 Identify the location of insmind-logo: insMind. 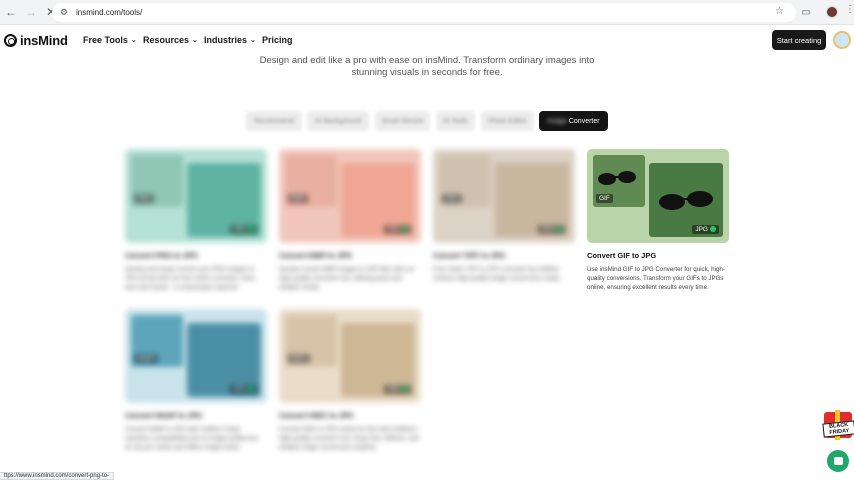
(36, 40).